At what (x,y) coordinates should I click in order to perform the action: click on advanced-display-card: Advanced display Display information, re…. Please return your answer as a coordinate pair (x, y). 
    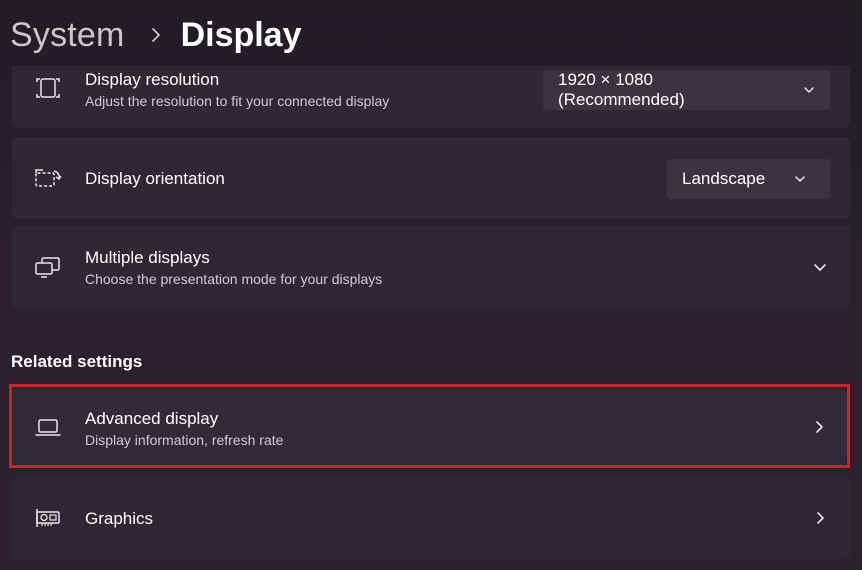
    Looking at the image, I should click on (429, 426).